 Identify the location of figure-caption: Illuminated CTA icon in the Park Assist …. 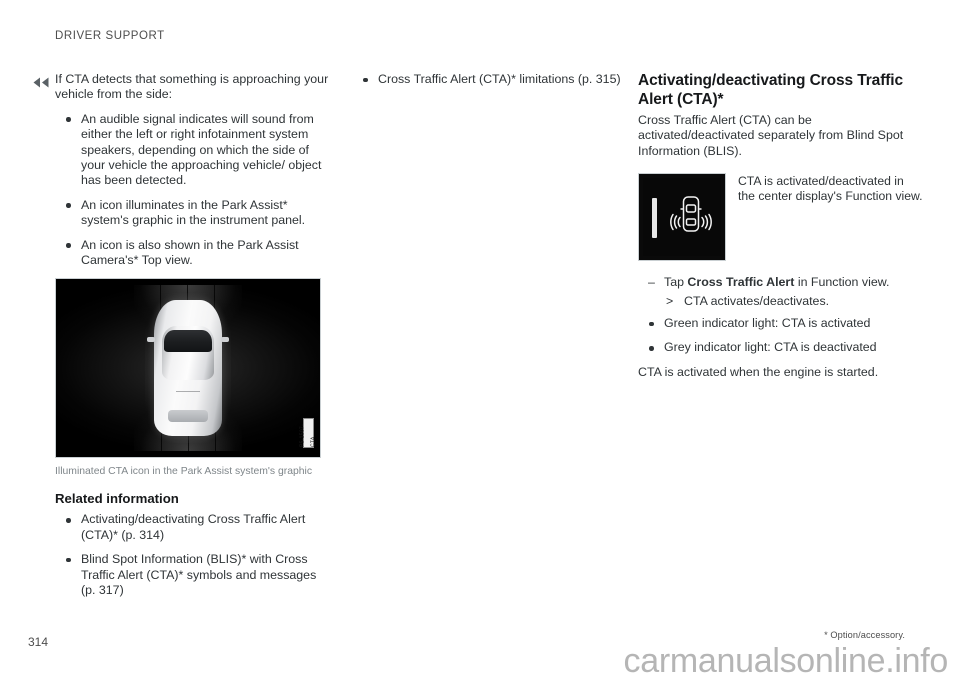
(184, 472).